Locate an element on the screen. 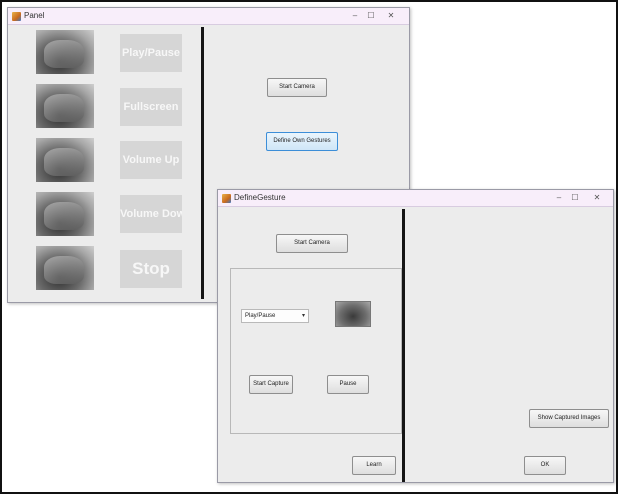 The width and height of the screenshot is (618, 494). capture-group-box: Play/Pause ▾ Start Capture Pause is located at coordinates (316, 351).